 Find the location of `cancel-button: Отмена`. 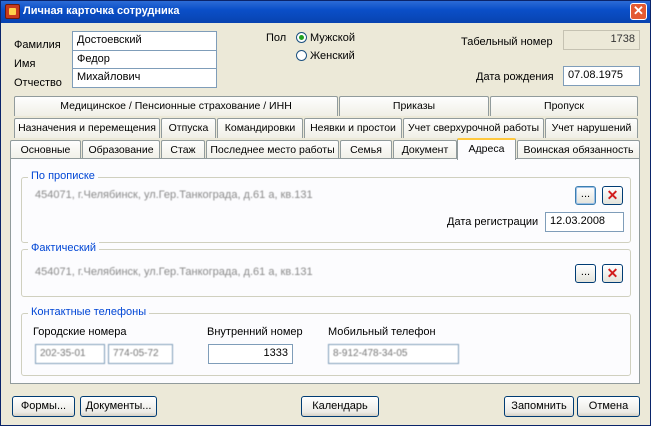

cancel-button: Отмена is located at coordinates (608, 406).